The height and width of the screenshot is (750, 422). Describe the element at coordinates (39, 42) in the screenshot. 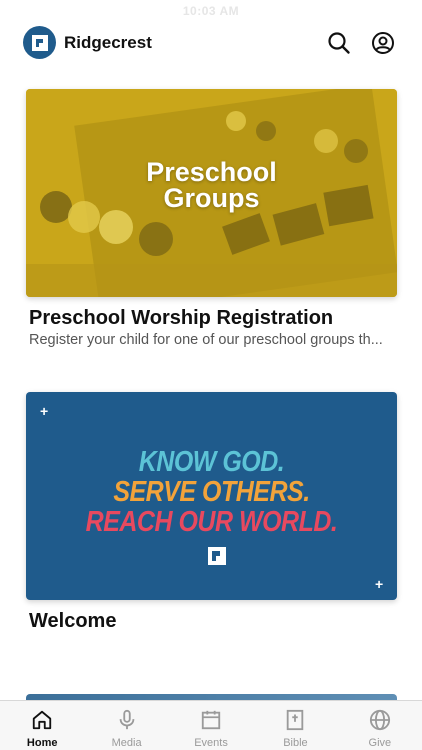

I see `ridgecrest-logo-icon` at that location.